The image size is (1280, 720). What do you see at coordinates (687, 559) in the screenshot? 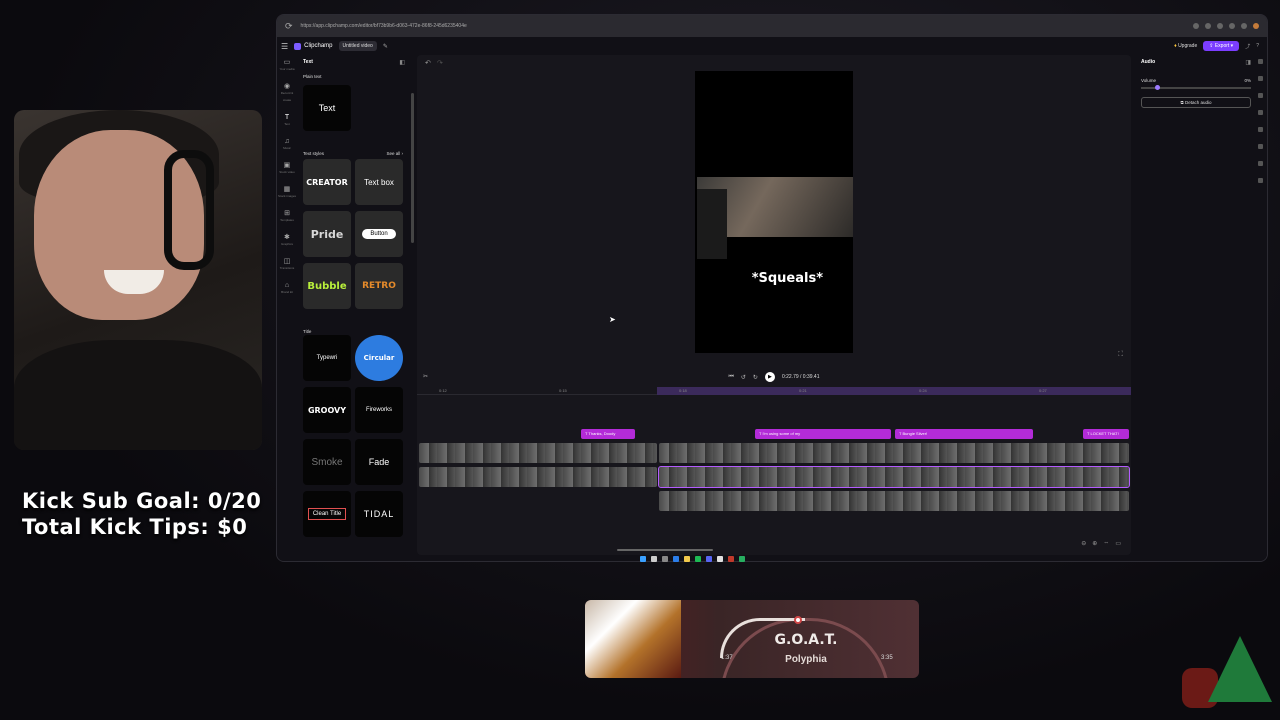
I see `explorer-icon` at bounding box center [687, 559].